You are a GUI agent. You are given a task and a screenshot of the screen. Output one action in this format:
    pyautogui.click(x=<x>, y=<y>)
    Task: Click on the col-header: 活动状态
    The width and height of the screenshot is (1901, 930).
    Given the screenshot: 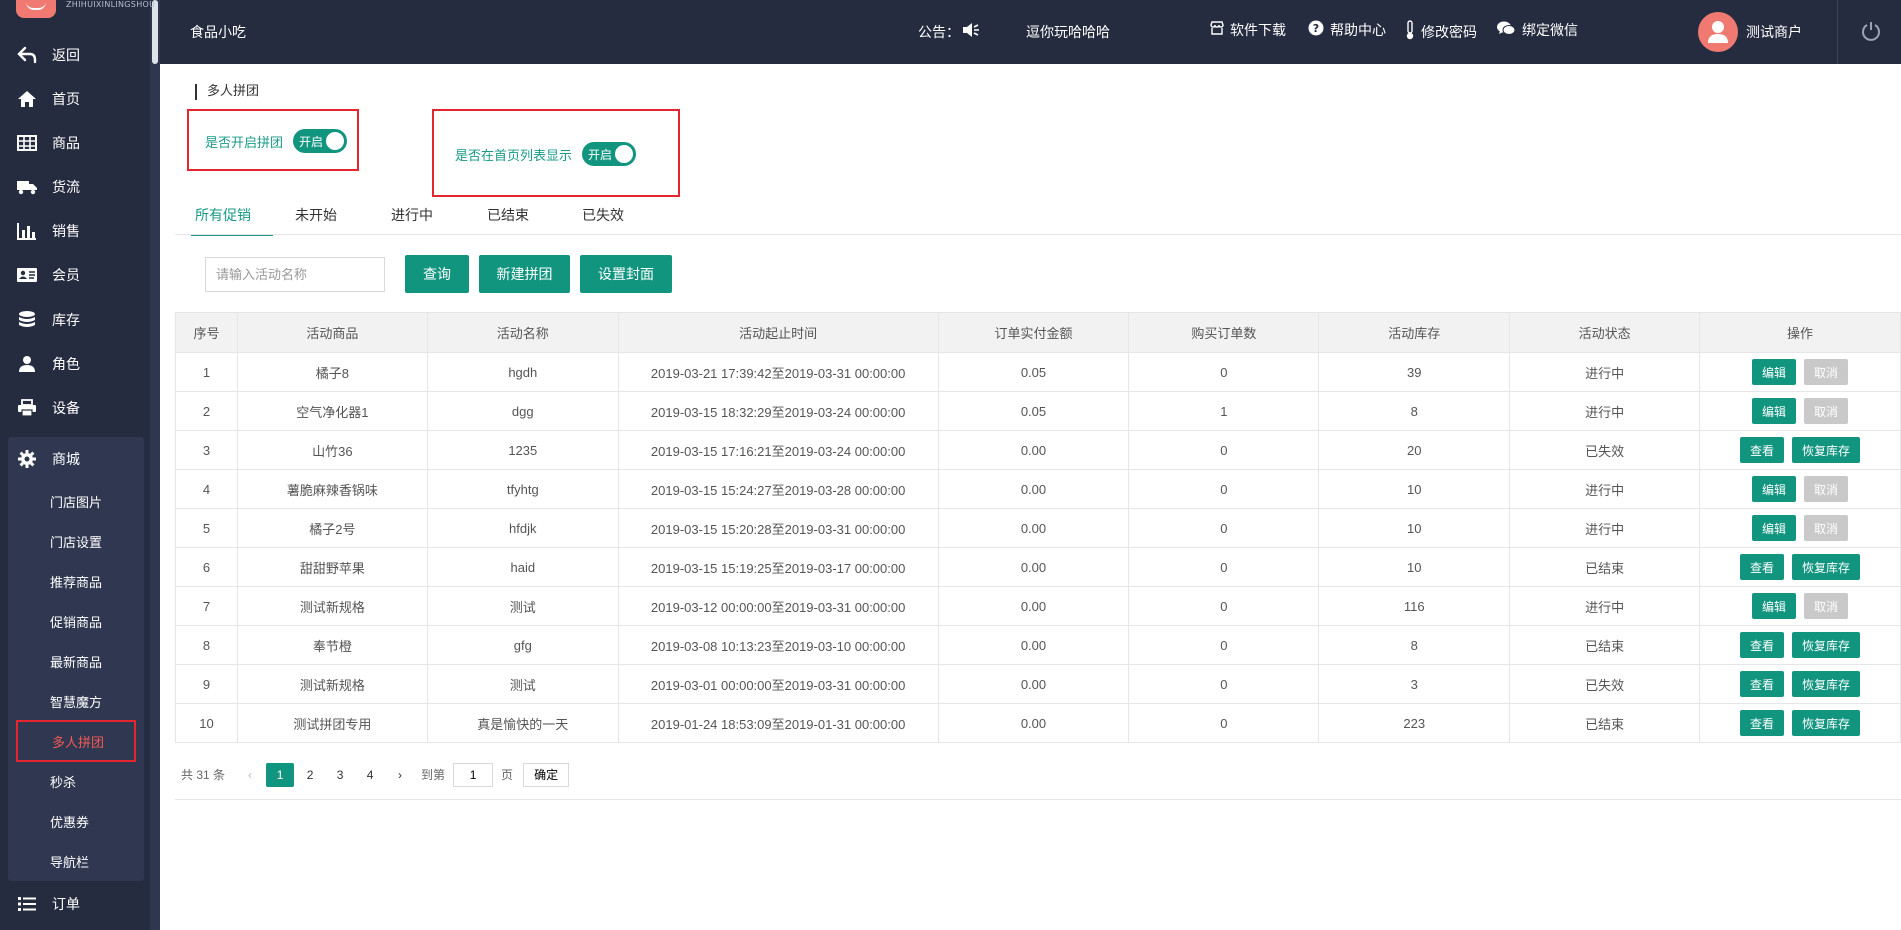 What is the action you would take?
    pyautogui.click(x=1605, y=332)
    